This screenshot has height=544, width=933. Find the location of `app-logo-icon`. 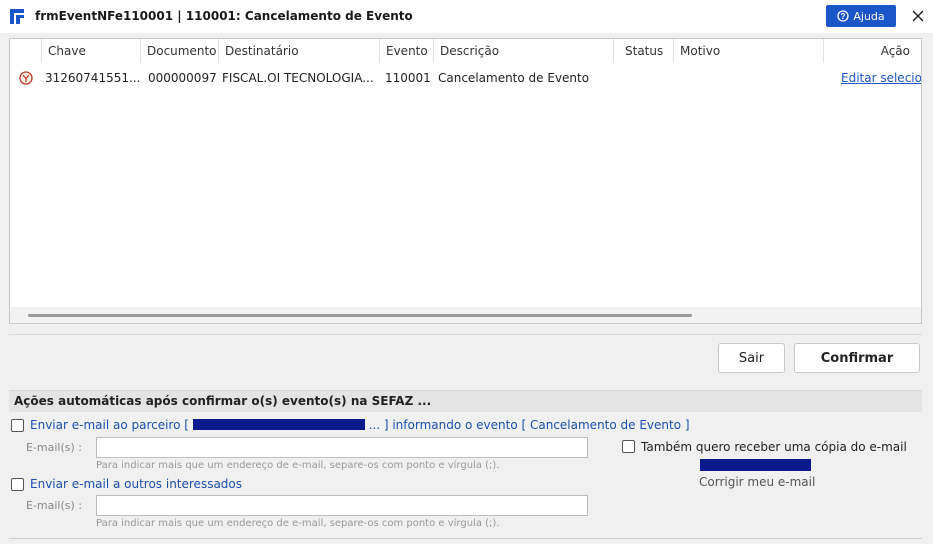

app-logo-icon is located at coordinates (17, 16).